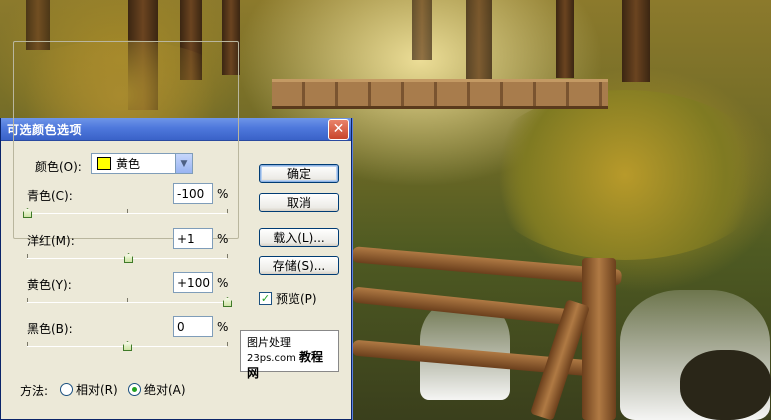  Describe the element at coordinates (49, 285) in the screenshot. I see `slider-label: 黄色(Y):` at that location.